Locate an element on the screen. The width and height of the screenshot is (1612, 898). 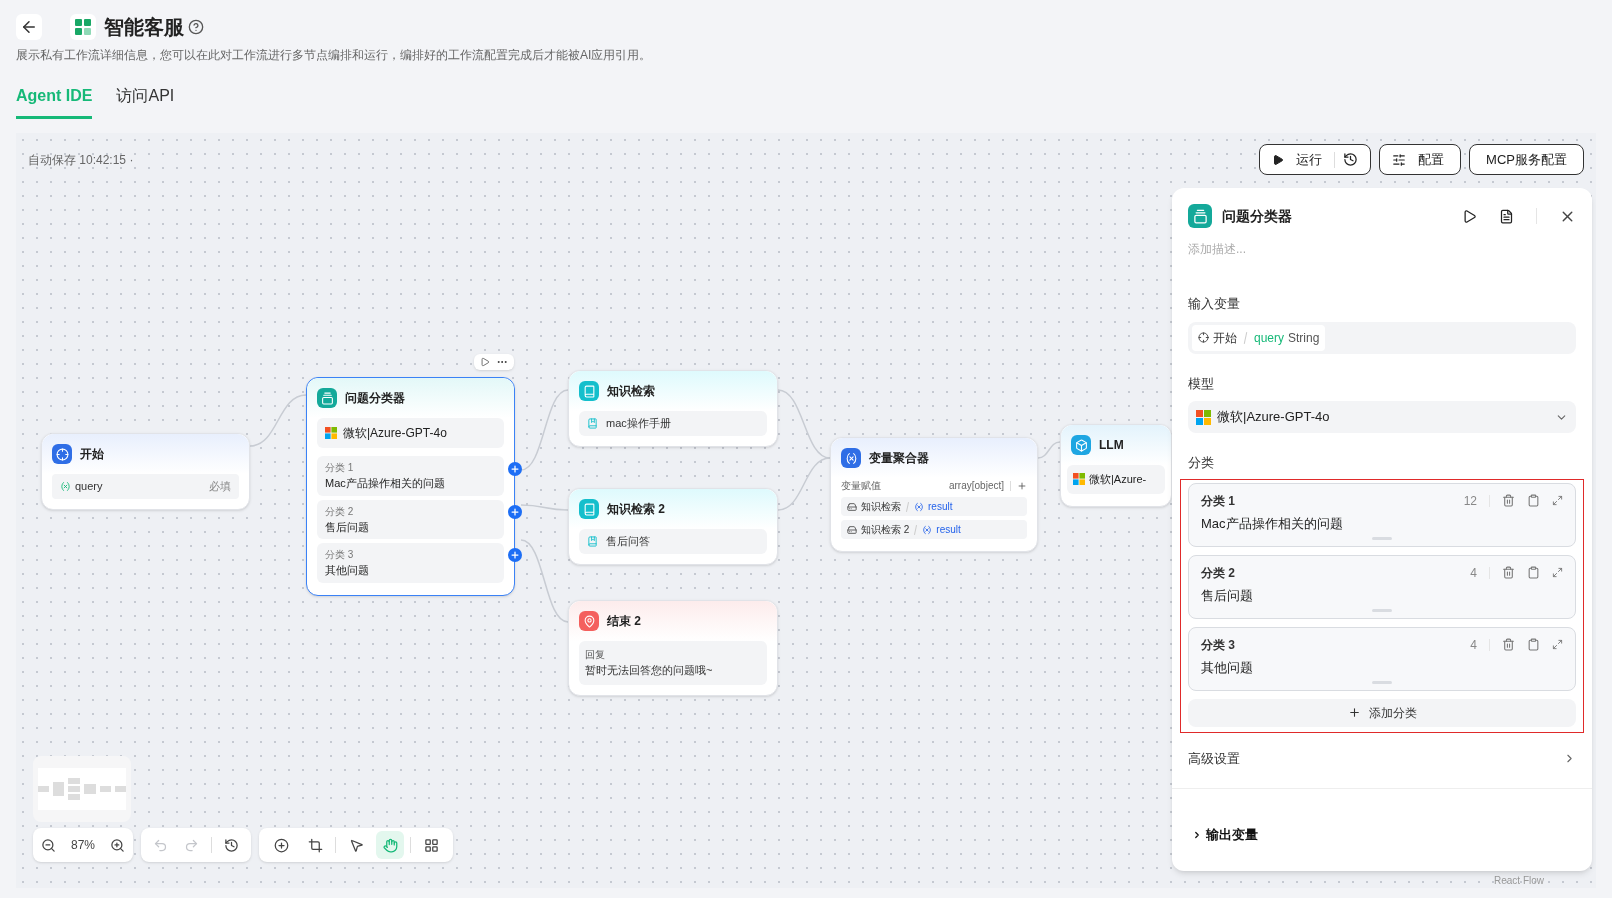
hand-icon is located at coordinates (390, 845).